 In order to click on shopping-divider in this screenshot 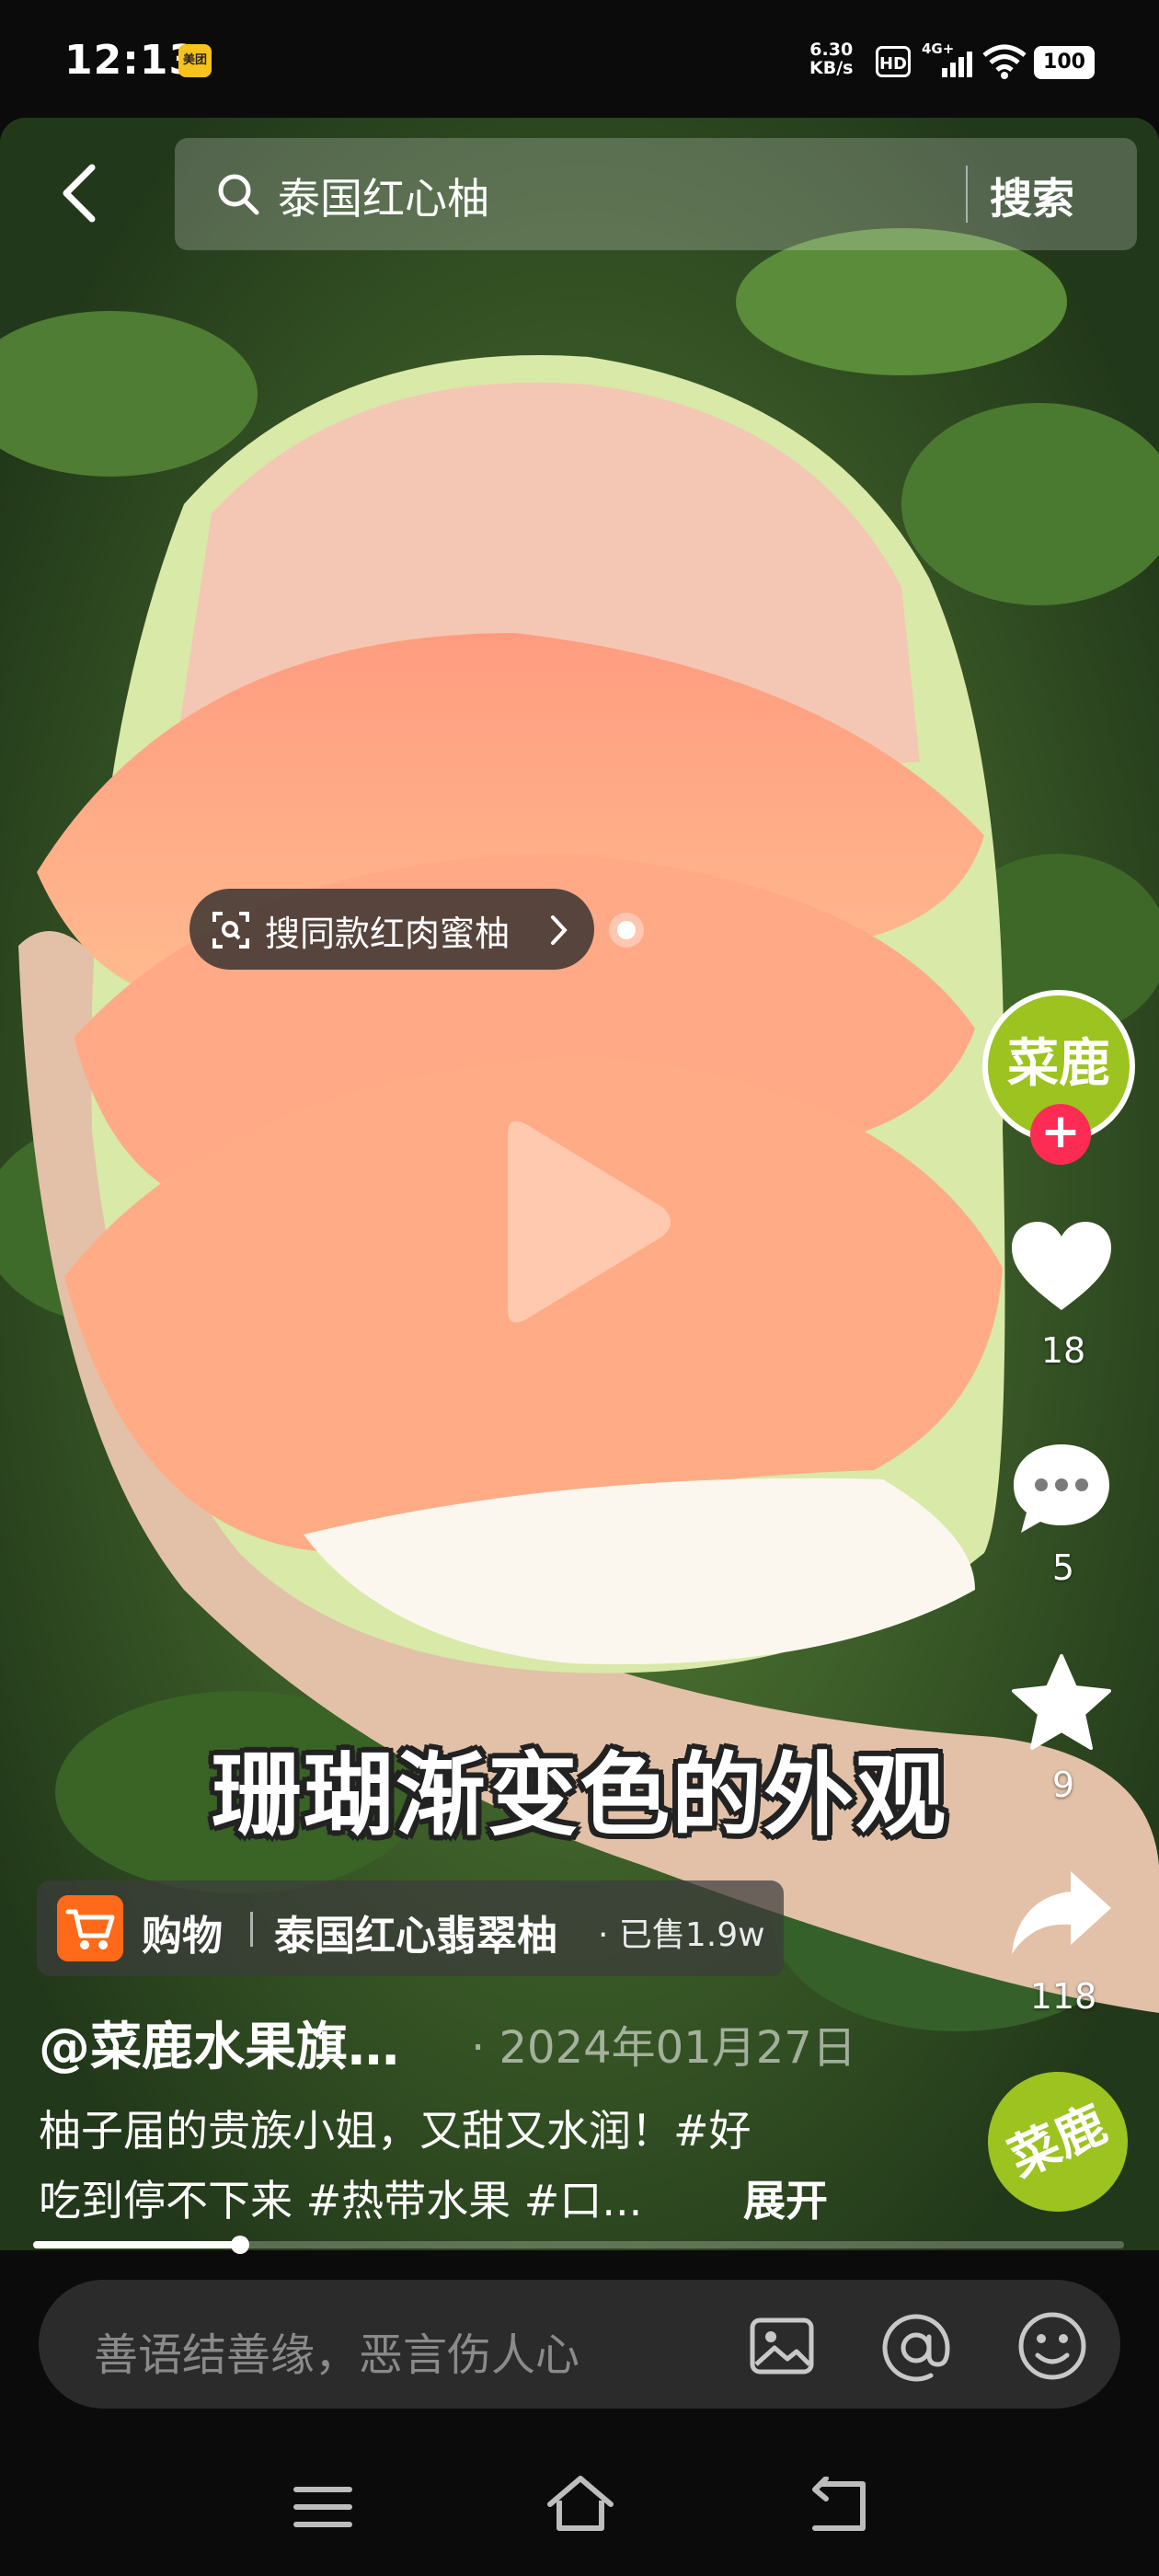, I will do `click(251, 1929)`.